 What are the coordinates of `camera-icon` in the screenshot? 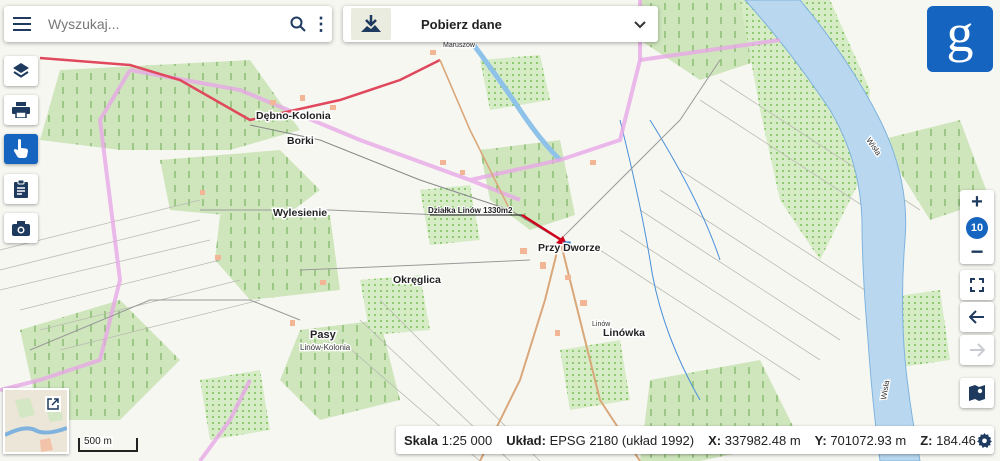 It's located at (21, 228).